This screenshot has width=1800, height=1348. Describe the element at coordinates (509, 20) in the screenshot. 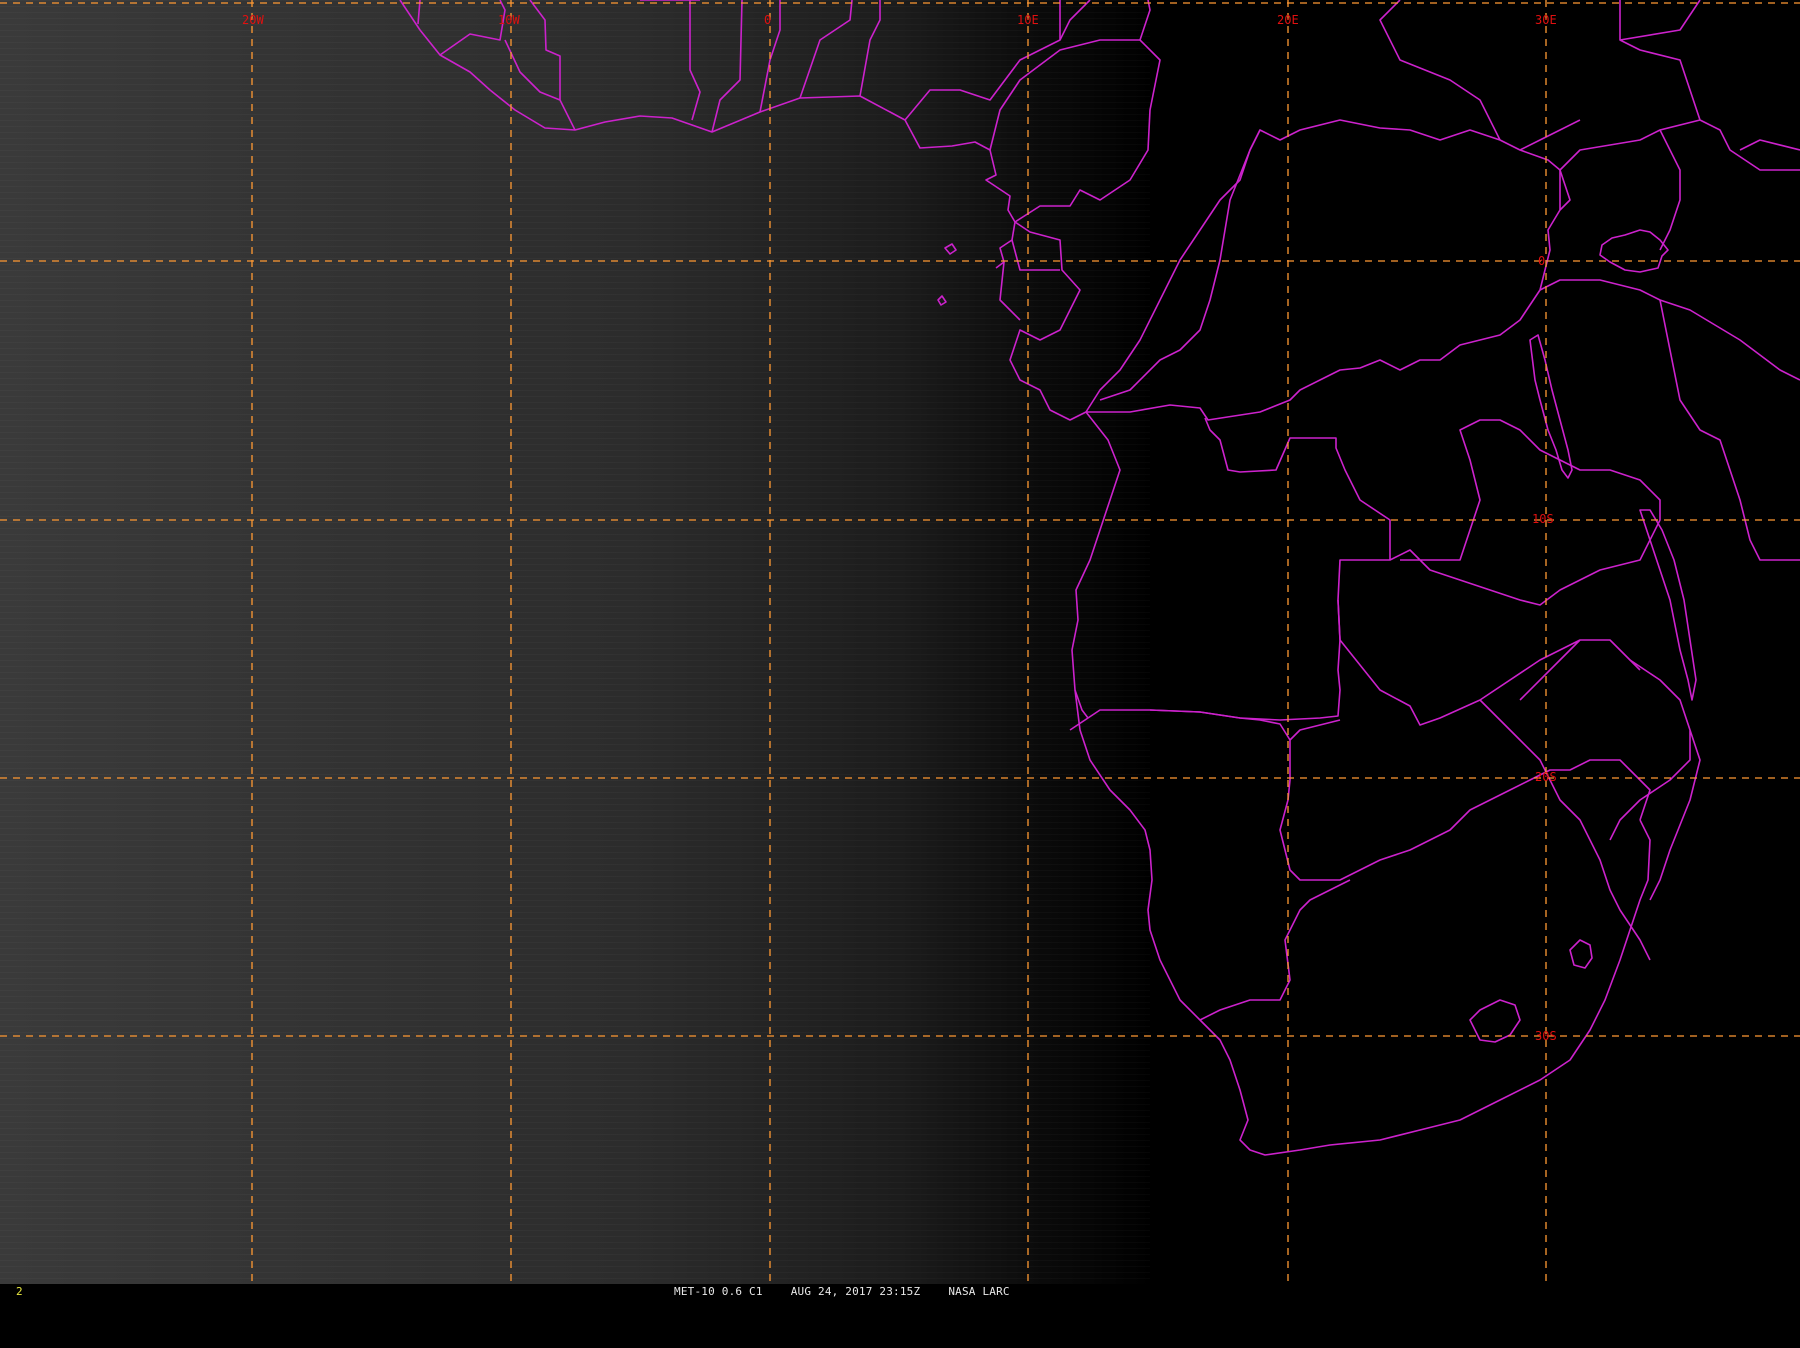

I see `lon-label-10w: 10W` at that location.